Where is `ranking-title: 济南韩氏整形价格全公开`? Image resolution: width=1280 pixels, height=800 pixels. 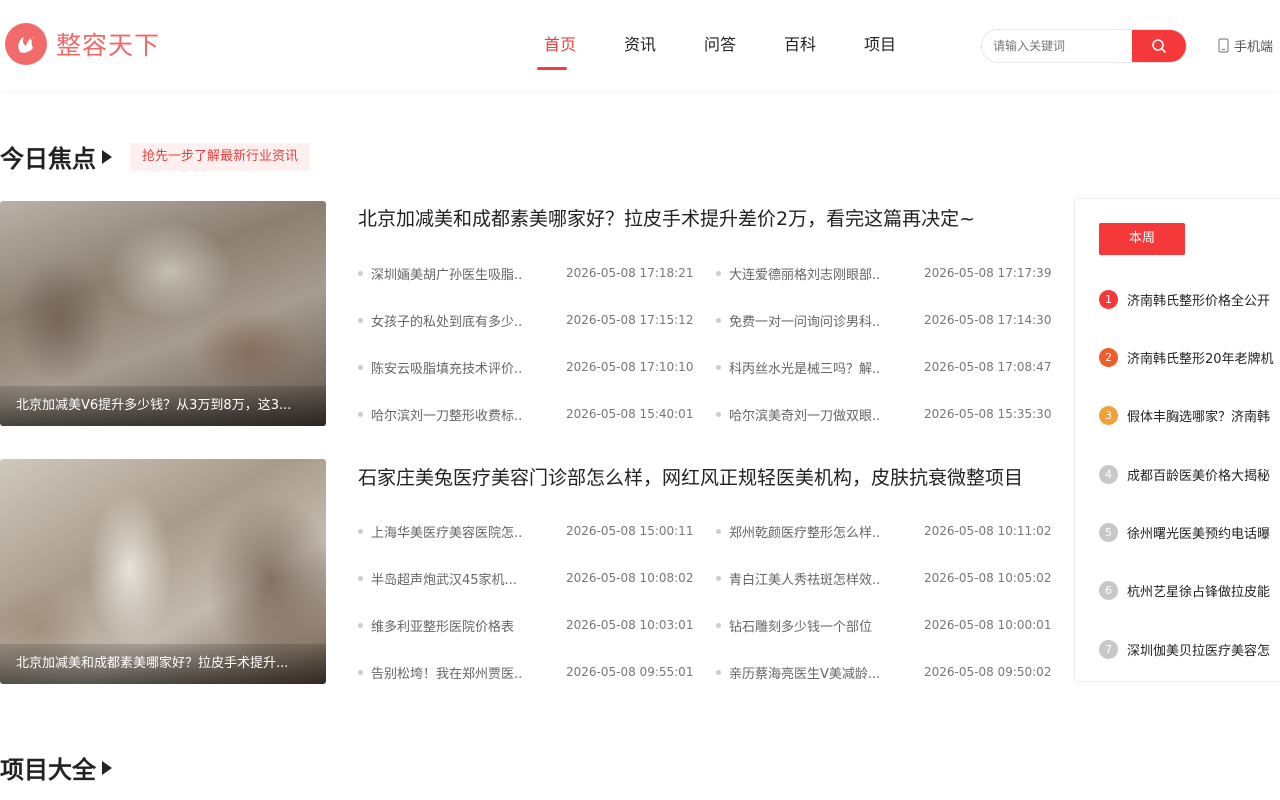
ranking-title: 济南韩氏整形价格全公开 is located at coordinates (1199, 301).